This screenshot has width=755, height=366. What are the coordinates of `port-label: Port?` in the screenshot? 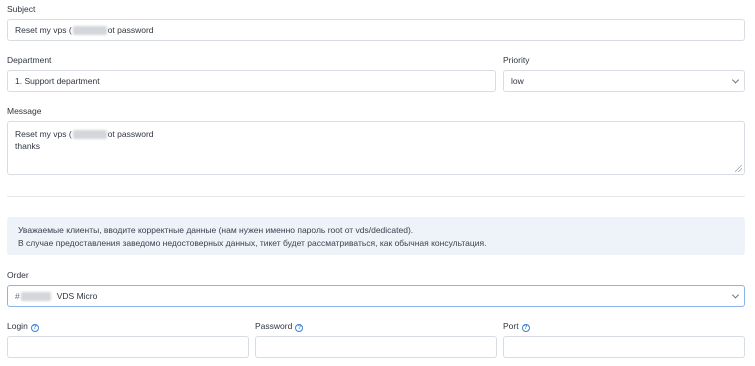 It's located at (516, 326).